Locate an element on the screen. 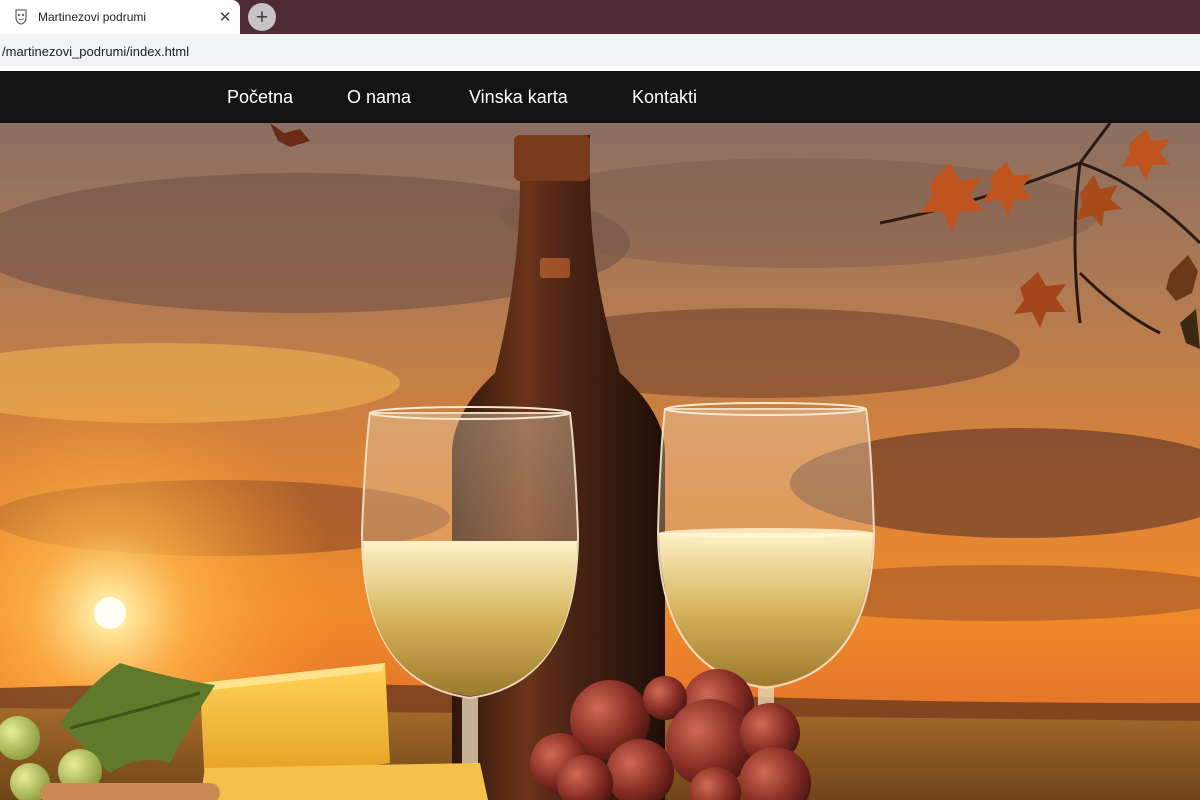 Image resolution: width=1200 pixels, height=800 pixels. plus-icon: + is located at coordinates (262, 17).